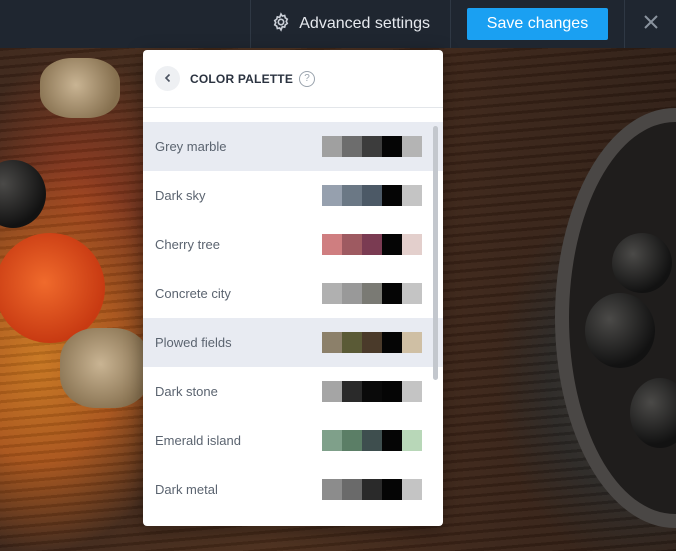 Image resolution: width=676 pixels, height=551 pixels. What do you see at coordinates (293, 391) in the screenshot?
I see `palette-item: Dark stone` at bounding box center [293, 391].